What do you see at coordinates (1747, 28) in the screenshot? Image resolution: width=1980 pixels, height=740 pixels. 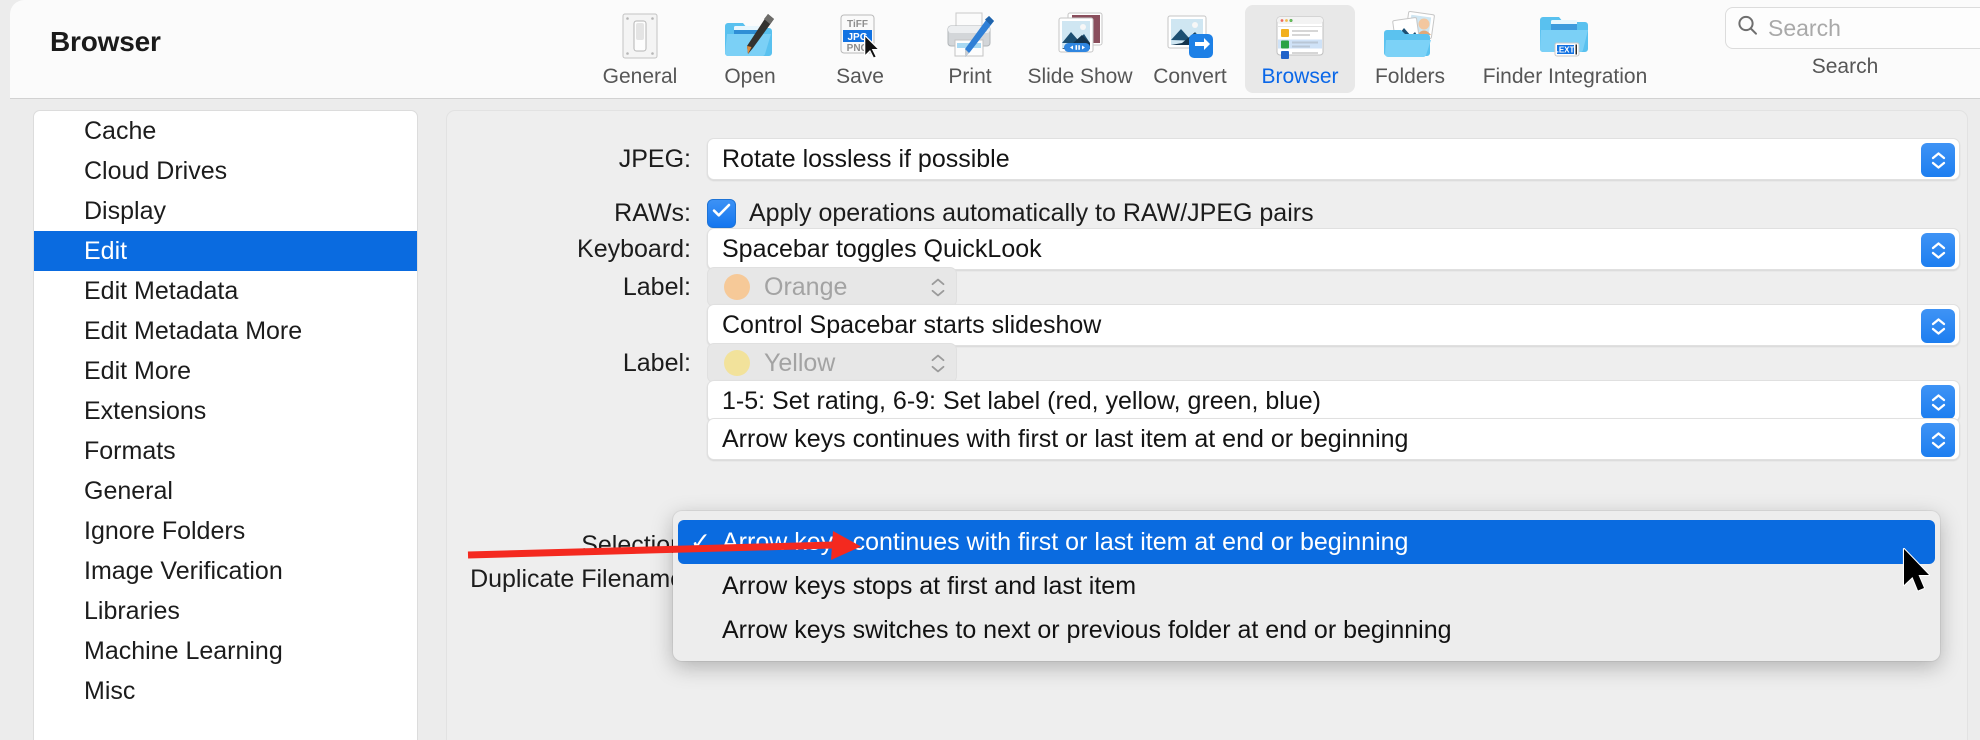 I see `search-icon` at bounding box center [1747, 28].